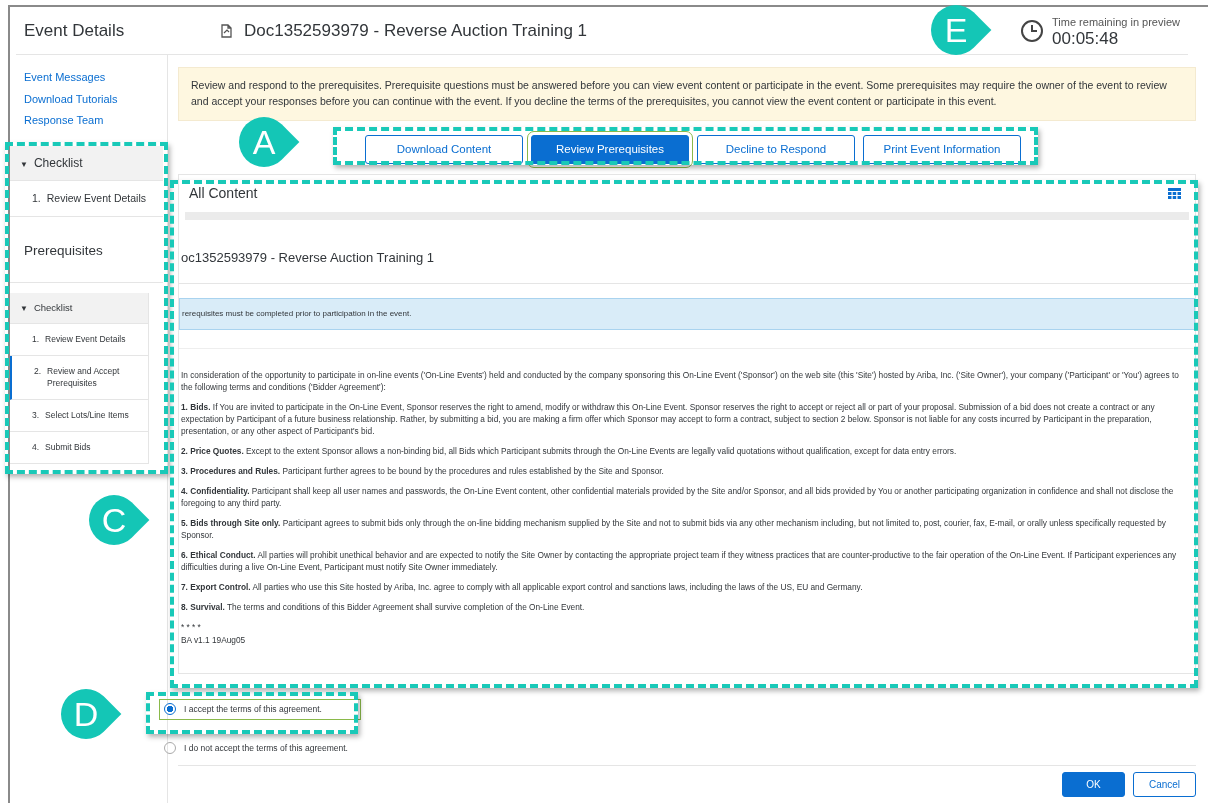  What do you see at coordinates (679, 561) in the screenshot?
I see `terms-paragraph: 6. Ethical Conduct. All parties will prohibit unethical behavior and are expected to notify the Site Owner by contacting the appropriate project team if they witness practices that are counter-productive to the fair operation of the On-Line Event. If Participant experiences any difficulties during a live On-Line Event, Participant must notify Site Owner immediately.` at bounding box center [679, 561].